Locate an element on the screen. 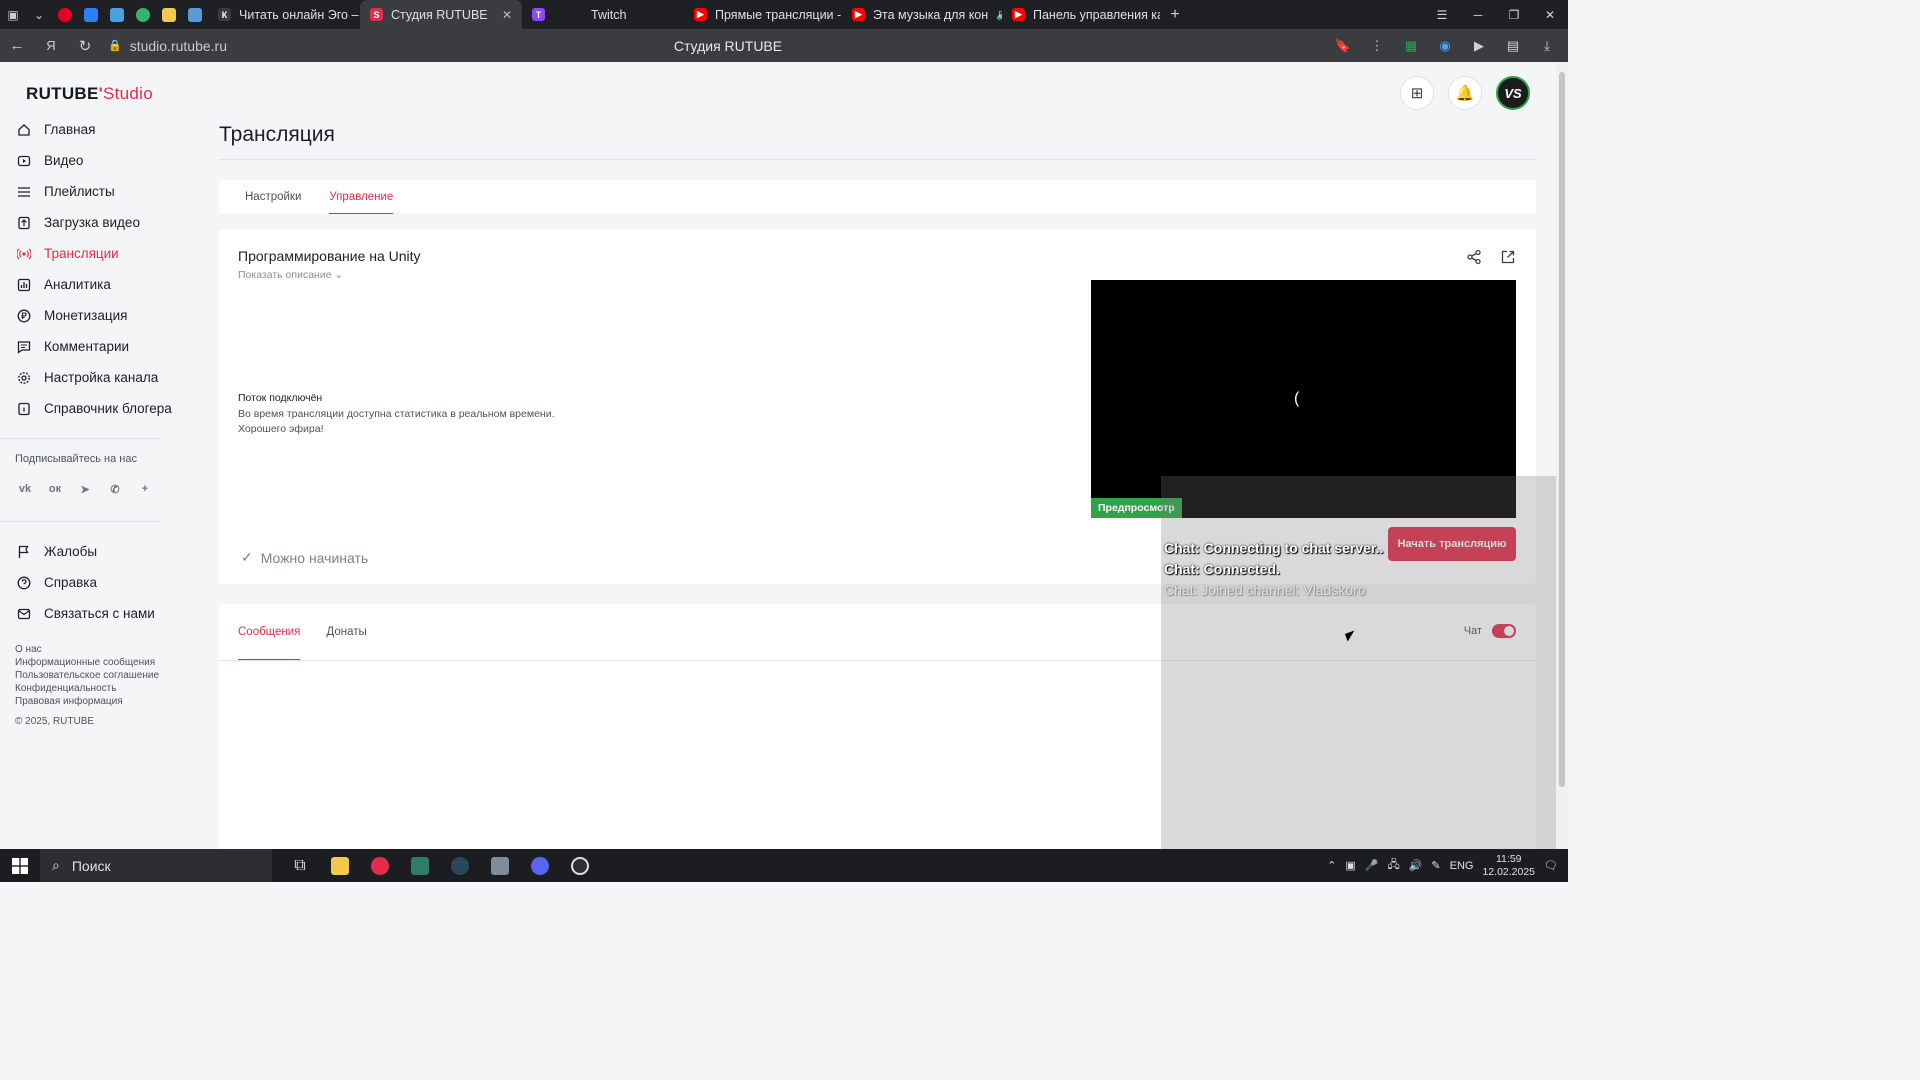  sidebar-item-label: Главная is located at coordinates (70, 129).